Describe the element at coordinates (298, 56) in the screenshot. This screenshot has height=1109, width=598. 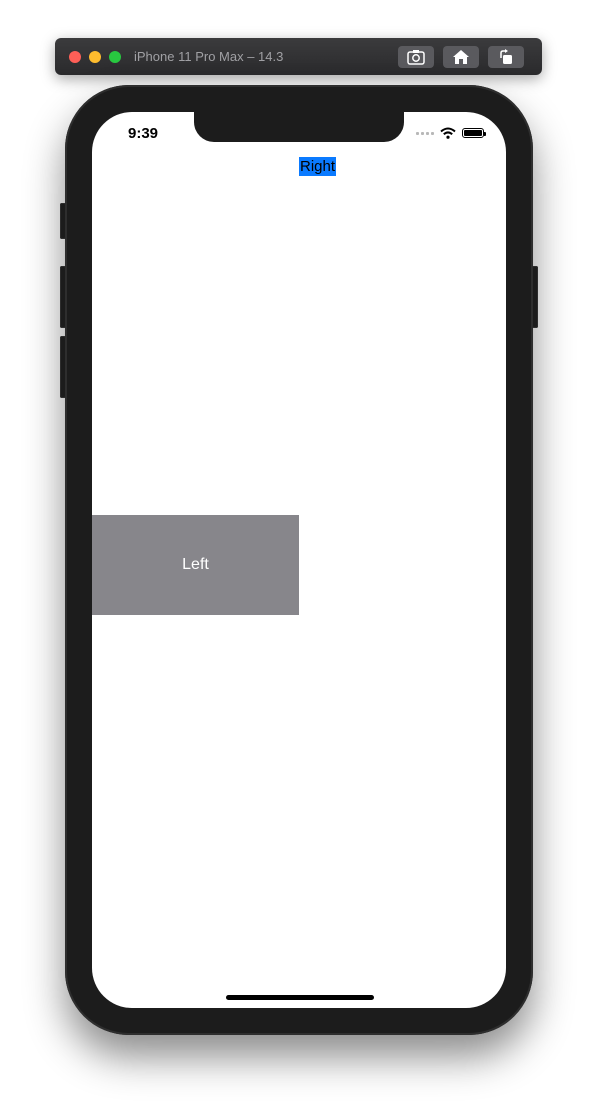
I see `simulator-titlebar: iPhone 11 Pro Max – 14.3` at that location.